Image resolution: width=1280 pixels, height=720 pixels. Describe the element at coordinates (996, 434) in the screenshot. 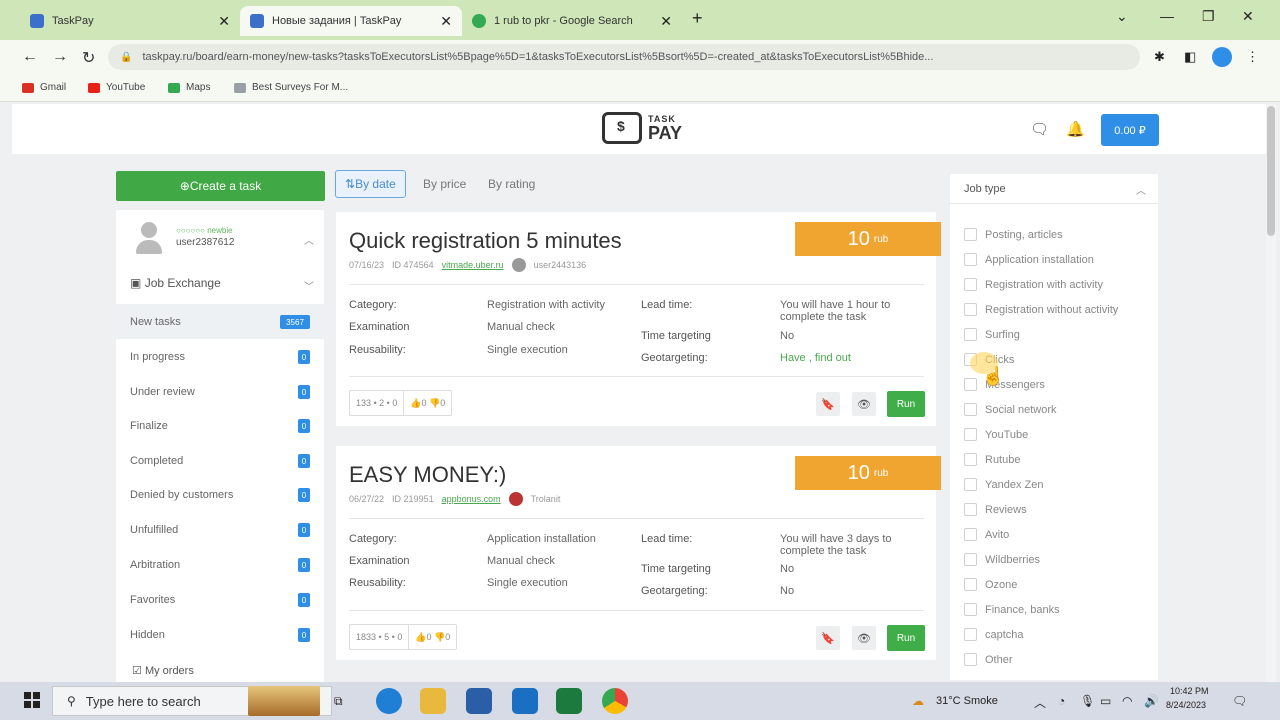

I see `filter-option: YouTube` at that location.